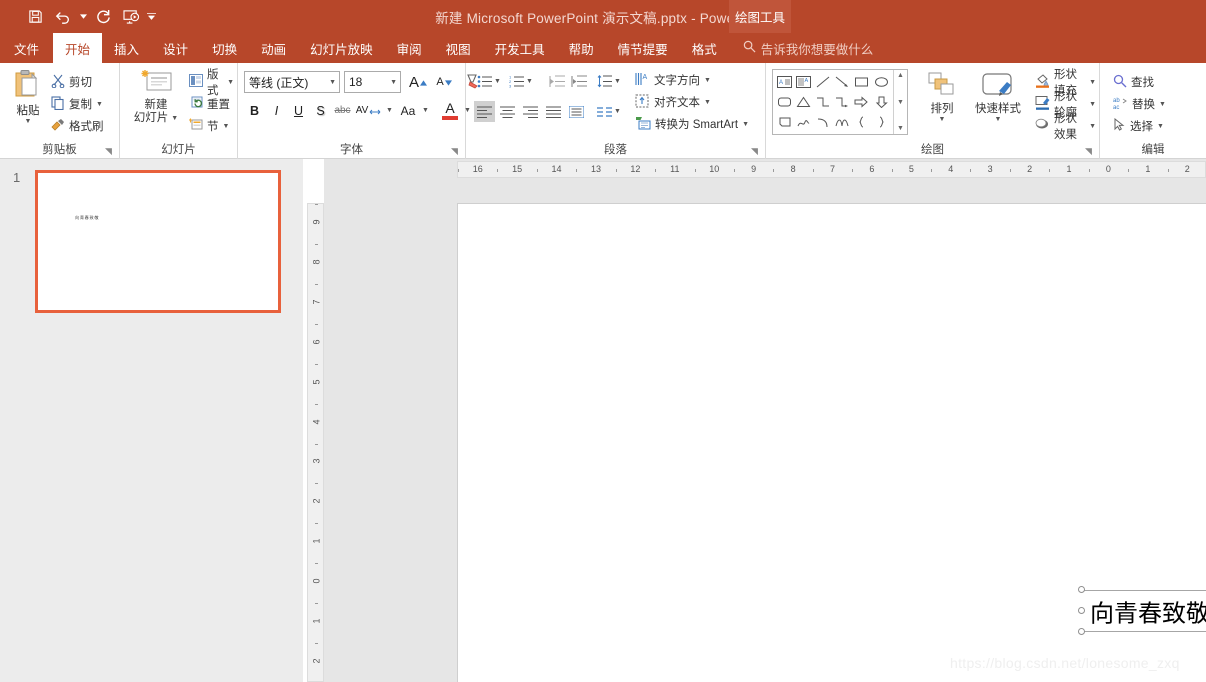 This screenshot has height=682, width=1206. What do you see at coordinates (520, 48) in the screenshot?
I see `tab-developer: 开发工具` at bounding box center [520, 48].